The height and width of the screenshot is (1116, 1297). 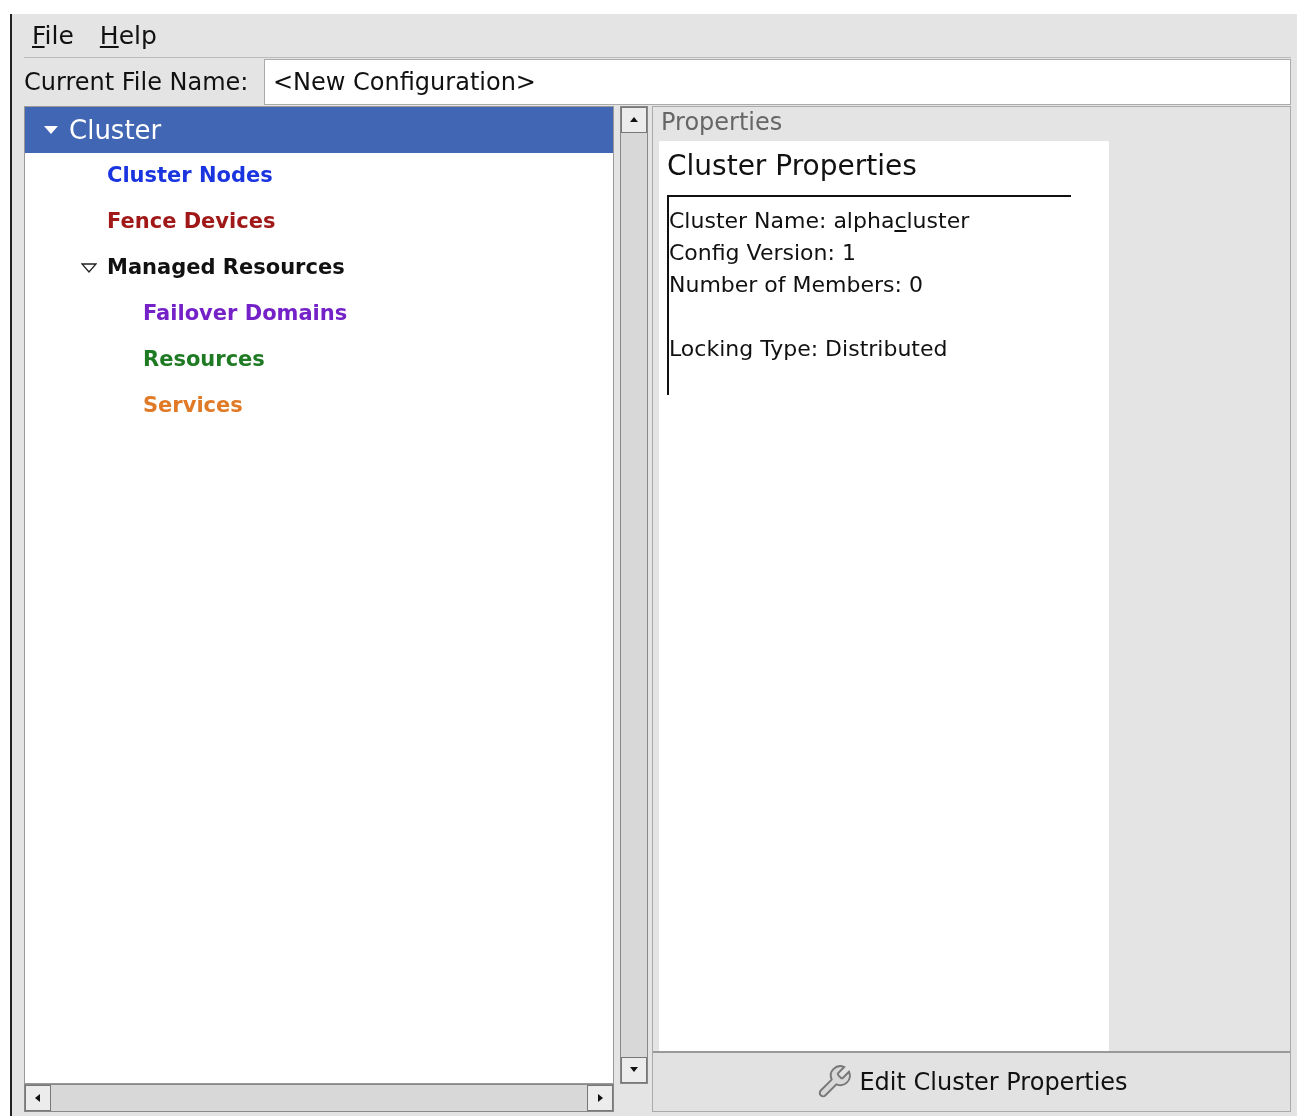 What do you see at coordinates (319, 130) in the screenshot?
I see `tree-item: Cluster` at bounding box center [319, 130].